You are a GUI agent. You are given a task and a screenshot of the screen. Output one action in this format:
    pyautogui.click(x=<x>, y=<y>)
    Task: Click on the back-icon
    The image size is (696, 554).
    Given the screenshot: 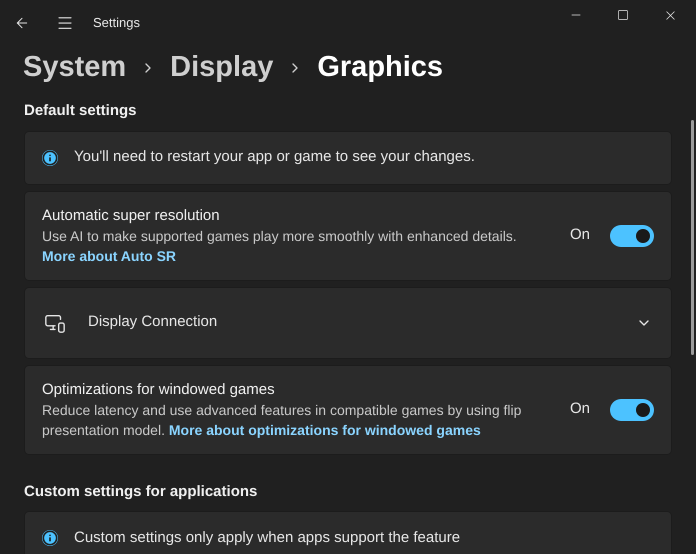 What is the action you would take?
    pyautogui.click(x=22, y=23)
    